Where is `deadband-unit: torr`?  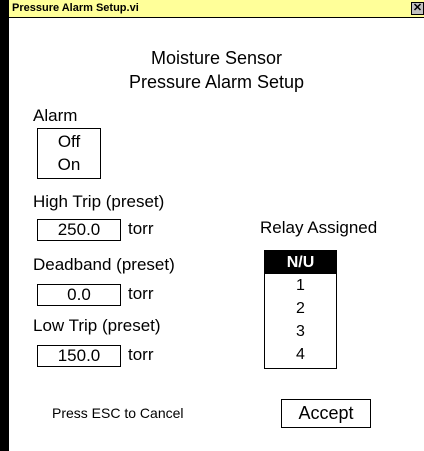
deadband-unit: torr is located at coordinates (141, 293).